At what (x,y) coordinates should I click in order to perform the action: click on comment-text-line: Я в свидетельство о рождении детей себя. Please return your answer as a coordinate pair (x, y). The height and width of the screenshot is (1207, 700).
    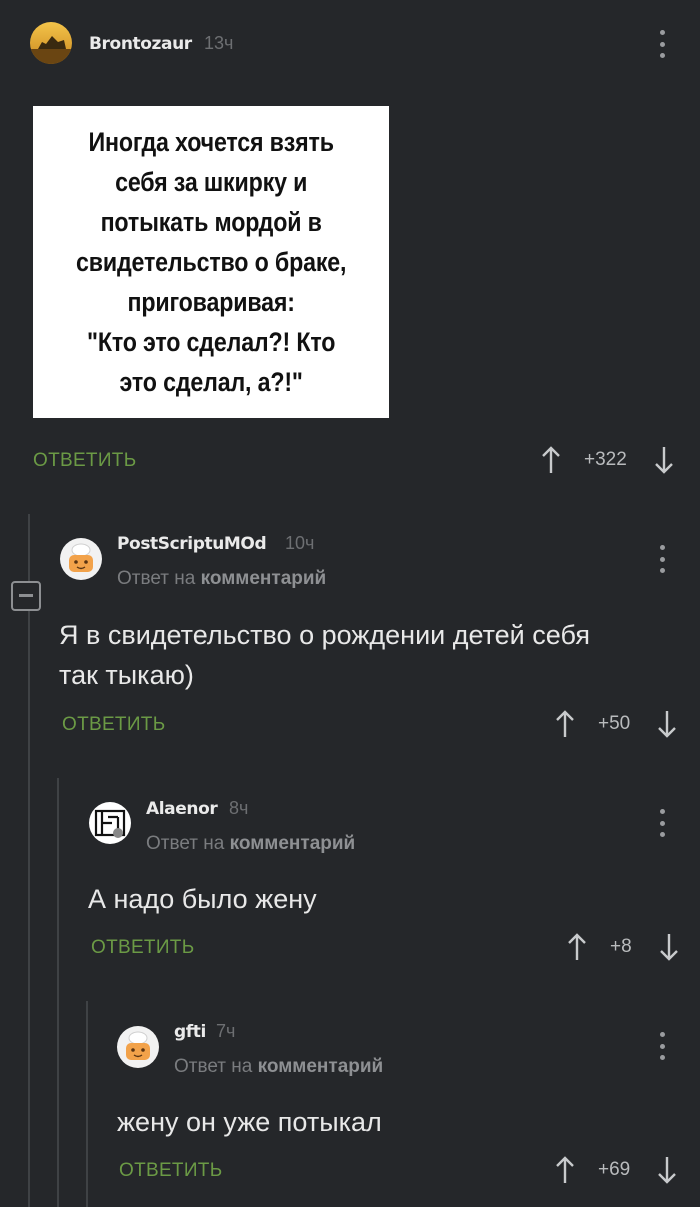
    Looking at the image, I should click on (324, 635).